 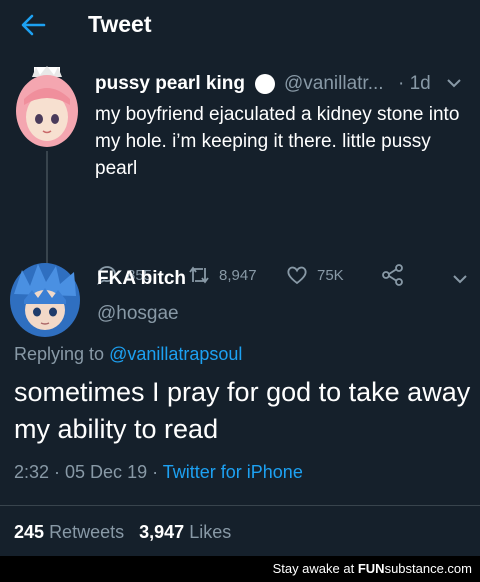 What do you see at coordinates (265, 84) in the screenshot?
I see `circle-badge-icon` at bounding box center [265, 84].